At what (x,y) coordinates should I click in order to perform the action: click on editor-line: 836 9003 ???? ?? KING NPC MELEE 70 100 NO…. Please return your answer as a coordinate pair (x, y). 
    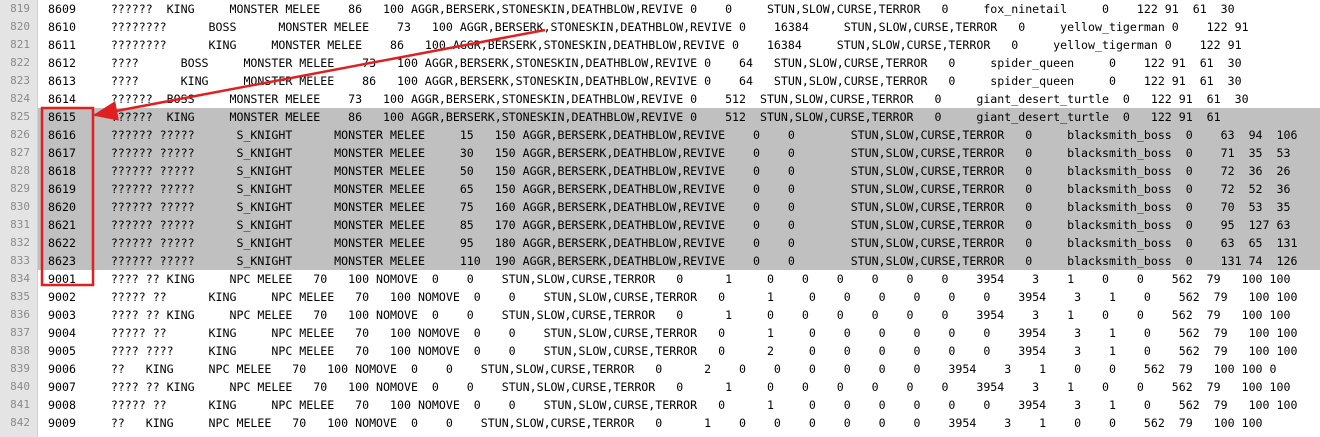
    Looking at the image, I should click on (660, 315).